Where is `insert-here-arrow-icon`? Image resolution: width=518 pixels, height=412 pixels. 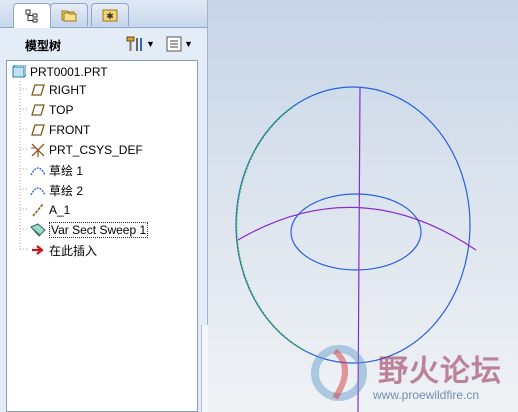
insert-here-arrow-icon is located at coordinates (38, 250).